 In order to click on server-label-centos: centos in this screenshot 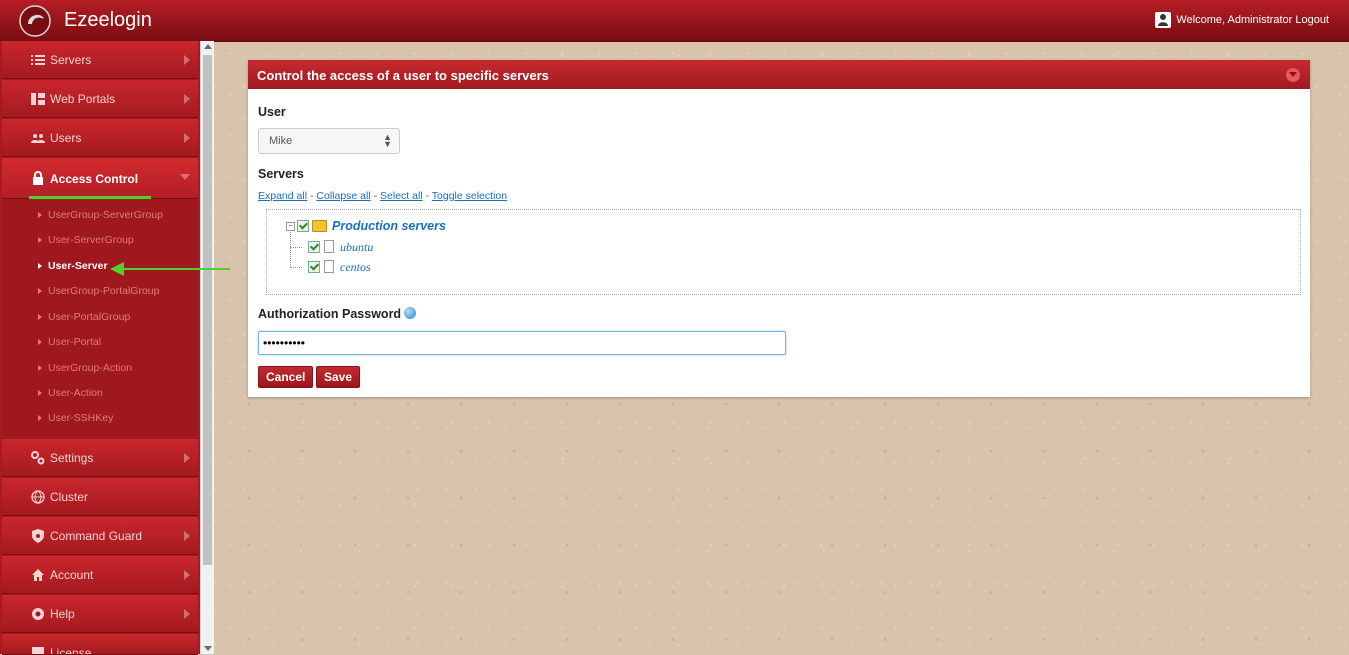, I will do `click(355, 267)`.